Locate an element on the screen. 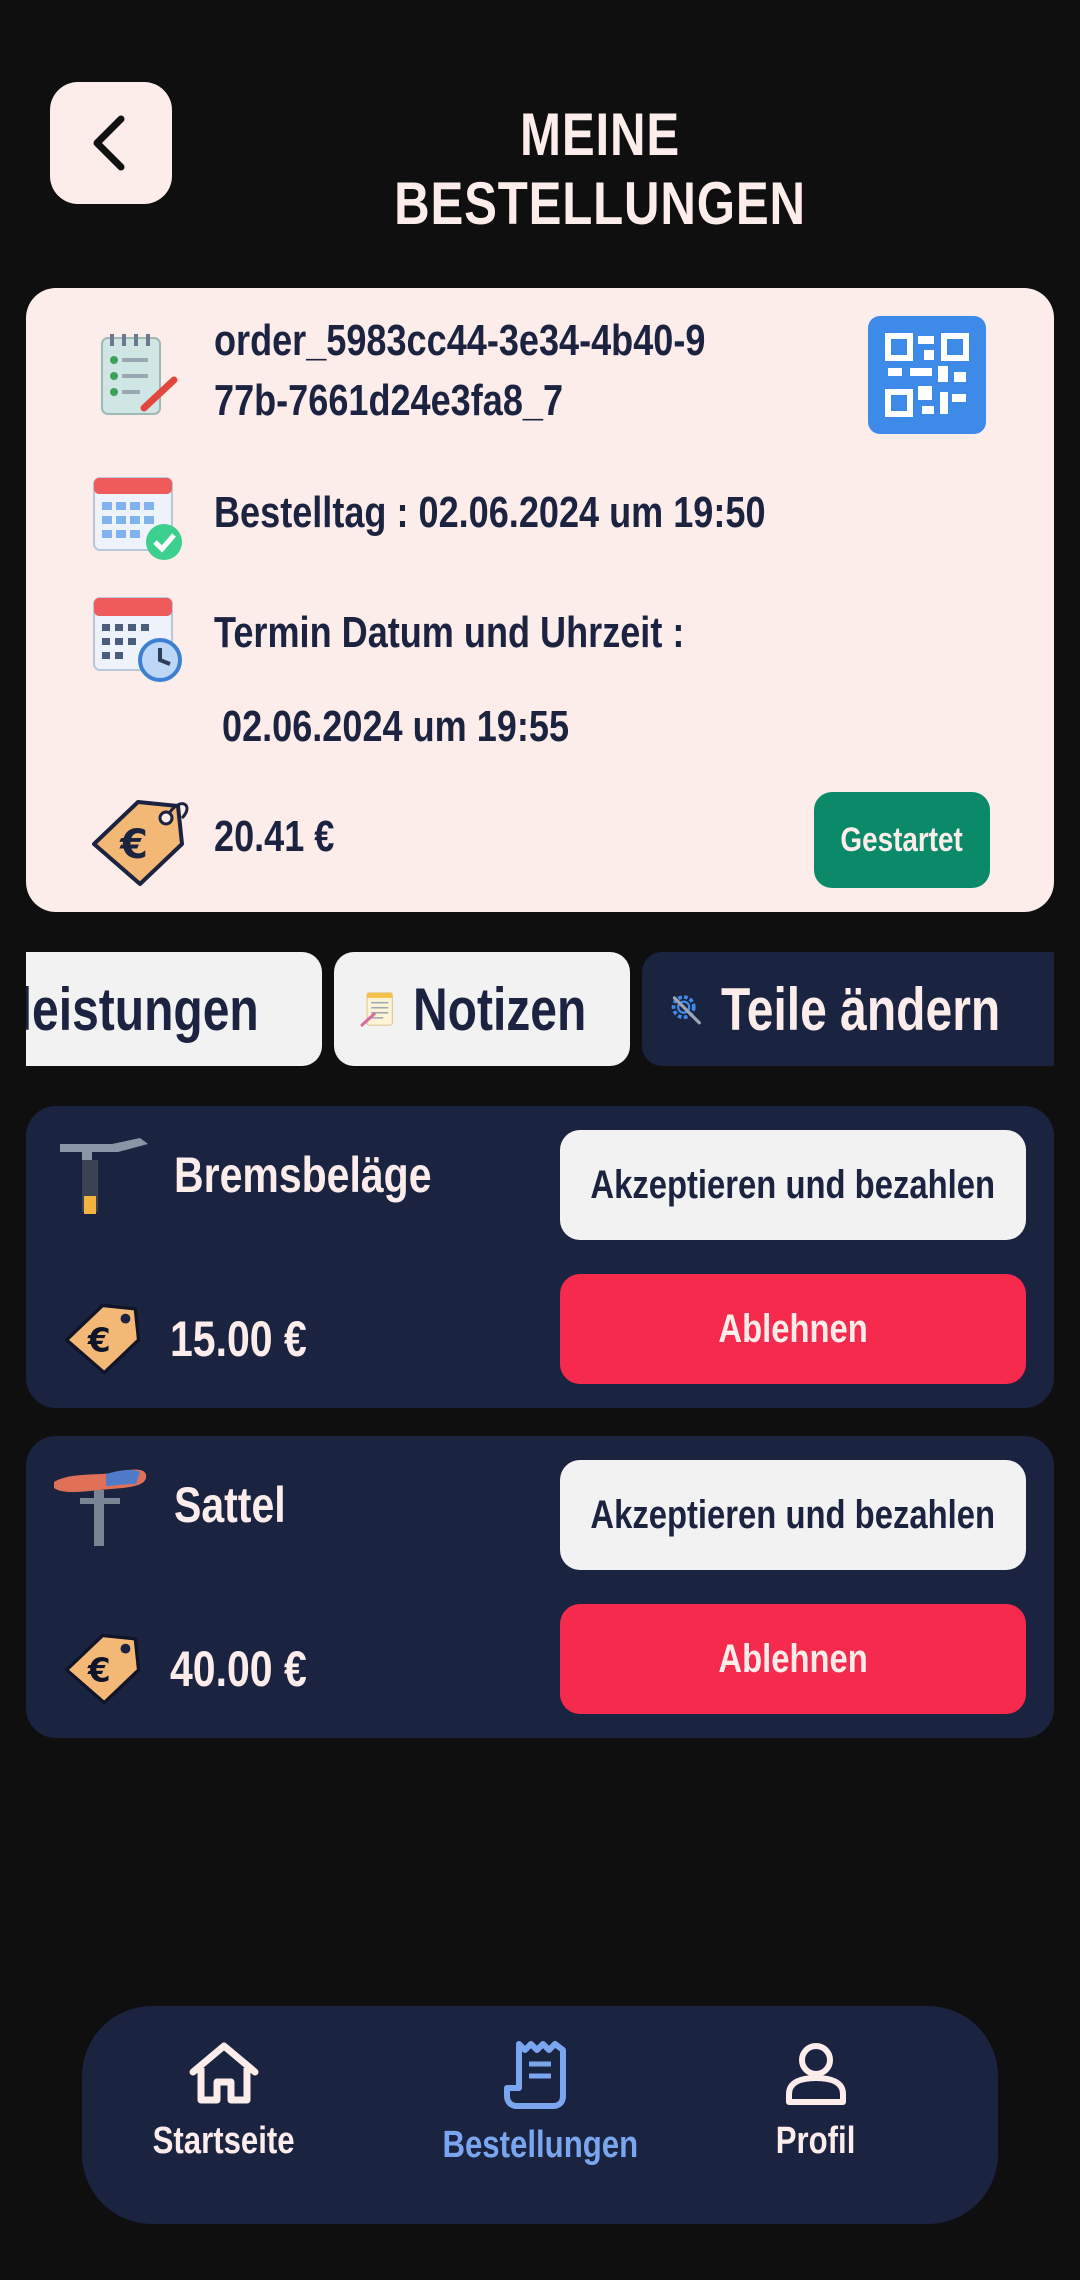 Image resolution: width=1080 pixels, height=2280 pixels. nav-item-profil: Profil is located at coordinates (816, 2101).